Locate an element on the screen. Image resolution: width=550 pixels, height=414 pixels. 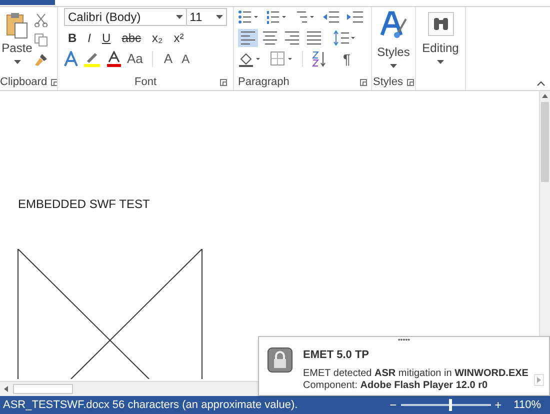
document-heading: EMBEDDED SWF TEST is located at coordinates (84, 204).